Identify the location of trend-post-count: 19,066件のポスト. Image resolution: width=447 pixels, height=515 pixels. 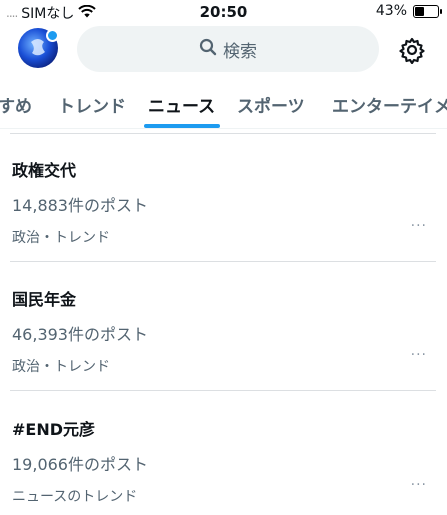
(80, 464).